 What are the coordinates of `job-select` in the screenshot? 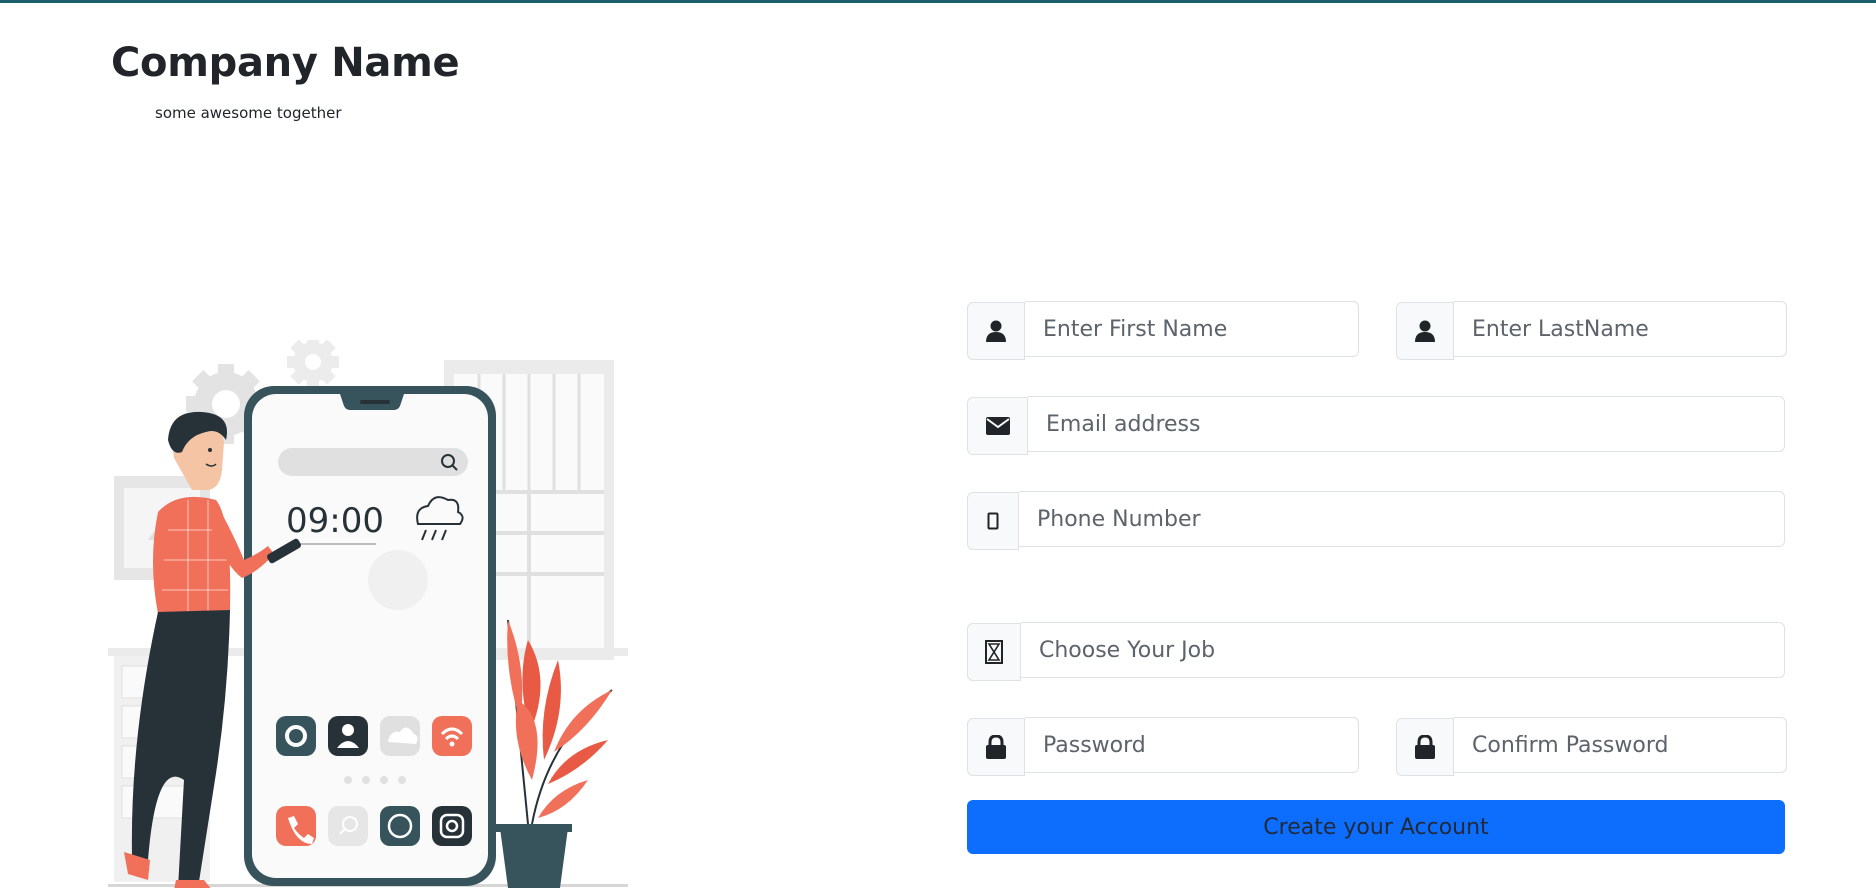 It's located at (1403, 650).